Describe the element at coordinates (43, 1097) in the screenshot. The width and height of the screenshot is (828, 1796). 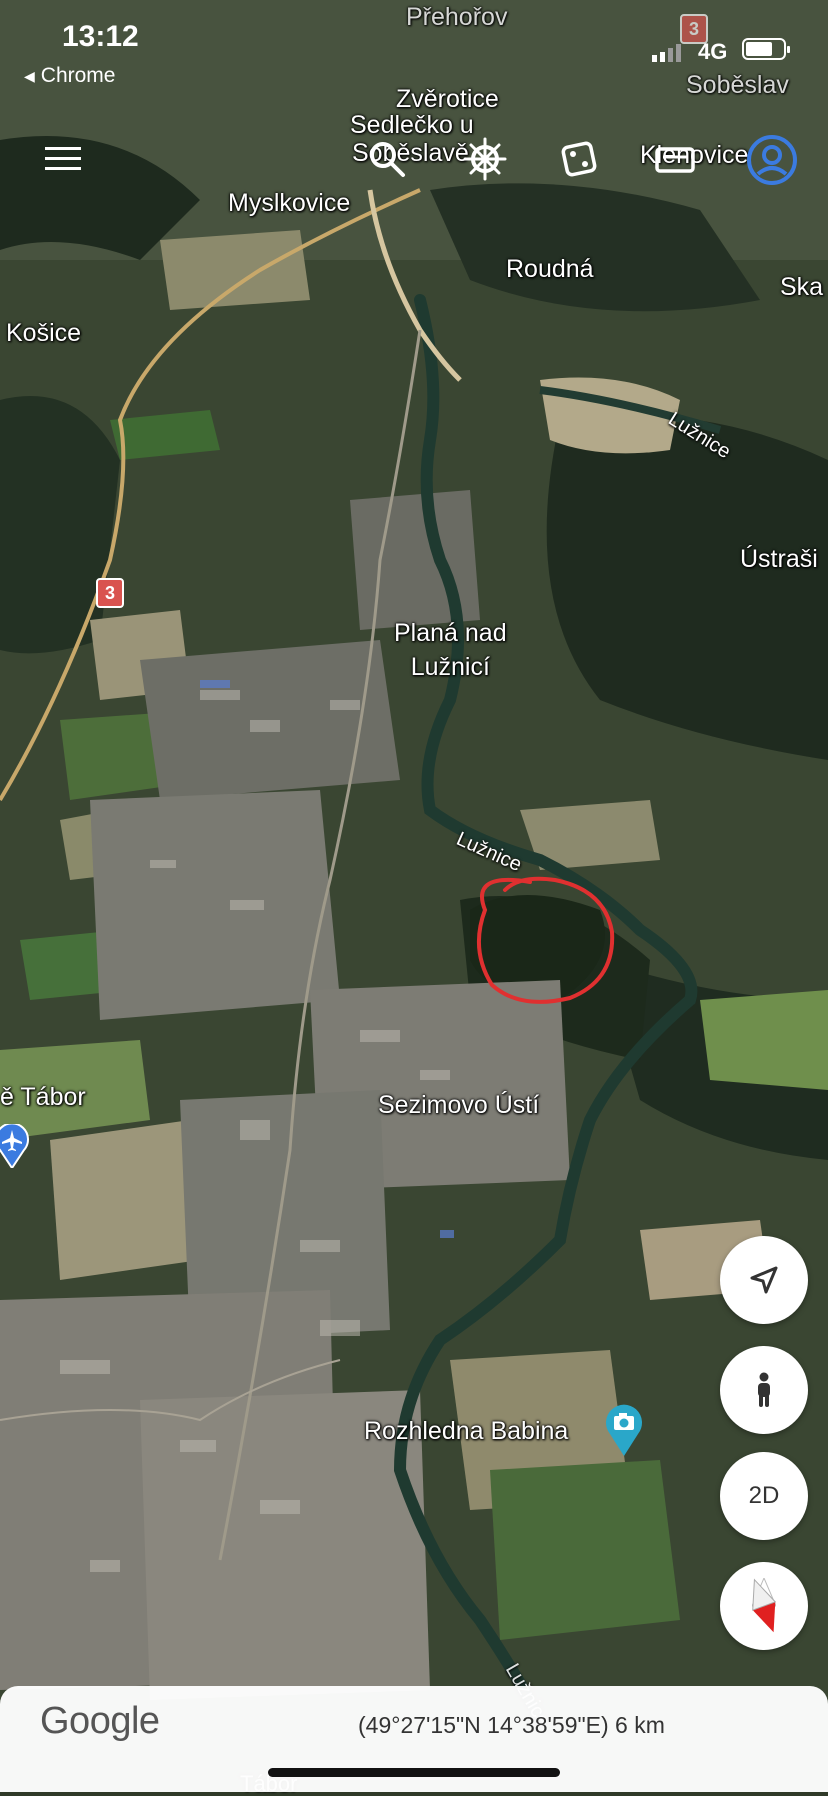
I see `place-label-tabor: ě Tábor` at that location.